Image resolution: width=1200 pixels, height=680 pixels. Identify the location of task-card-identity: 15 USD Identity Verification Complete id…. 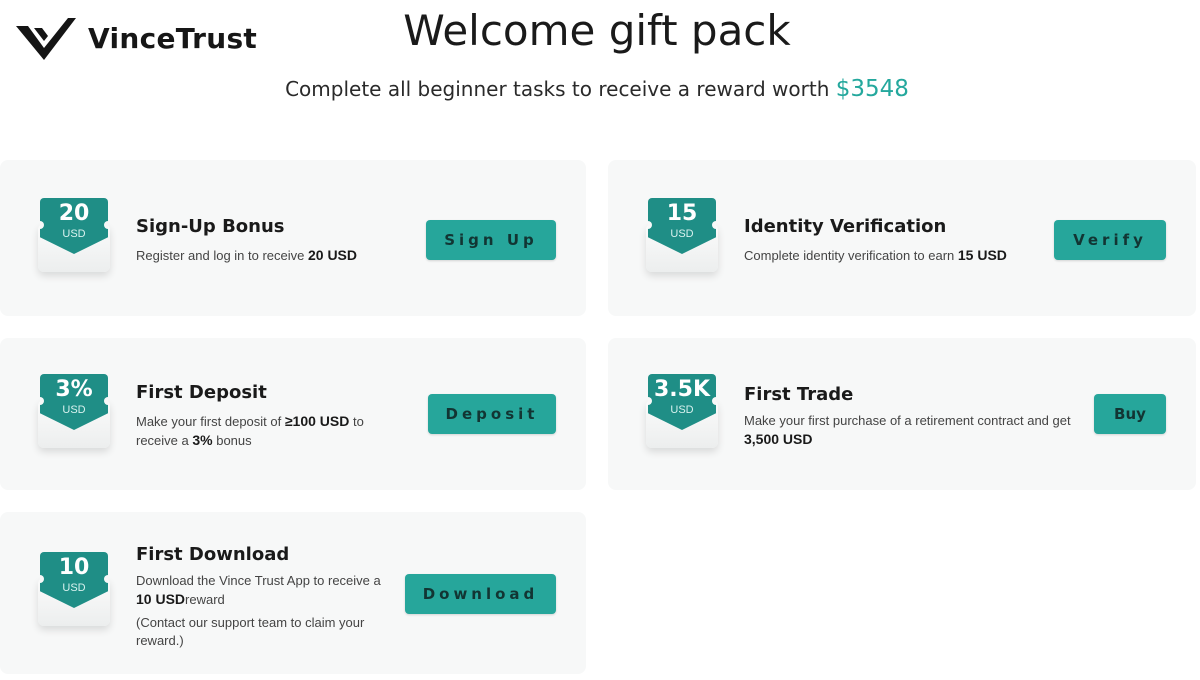
(902, 238).